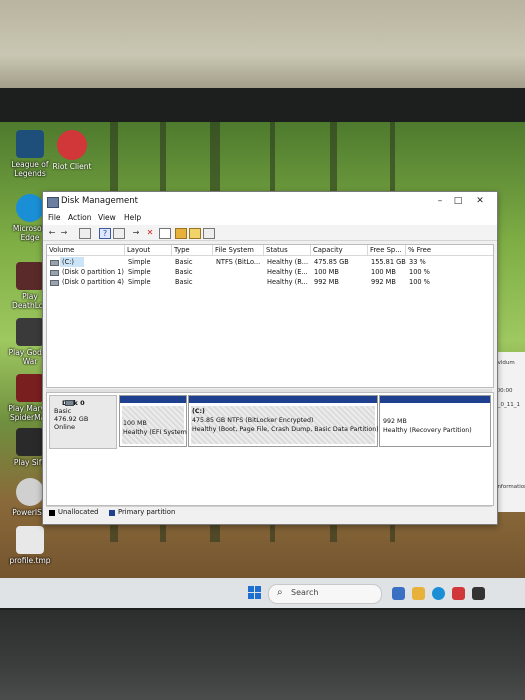  Describe the element at coordinates (78, 512) in the screenshot. I see `legend-unallocated: Unallocated` at that location.